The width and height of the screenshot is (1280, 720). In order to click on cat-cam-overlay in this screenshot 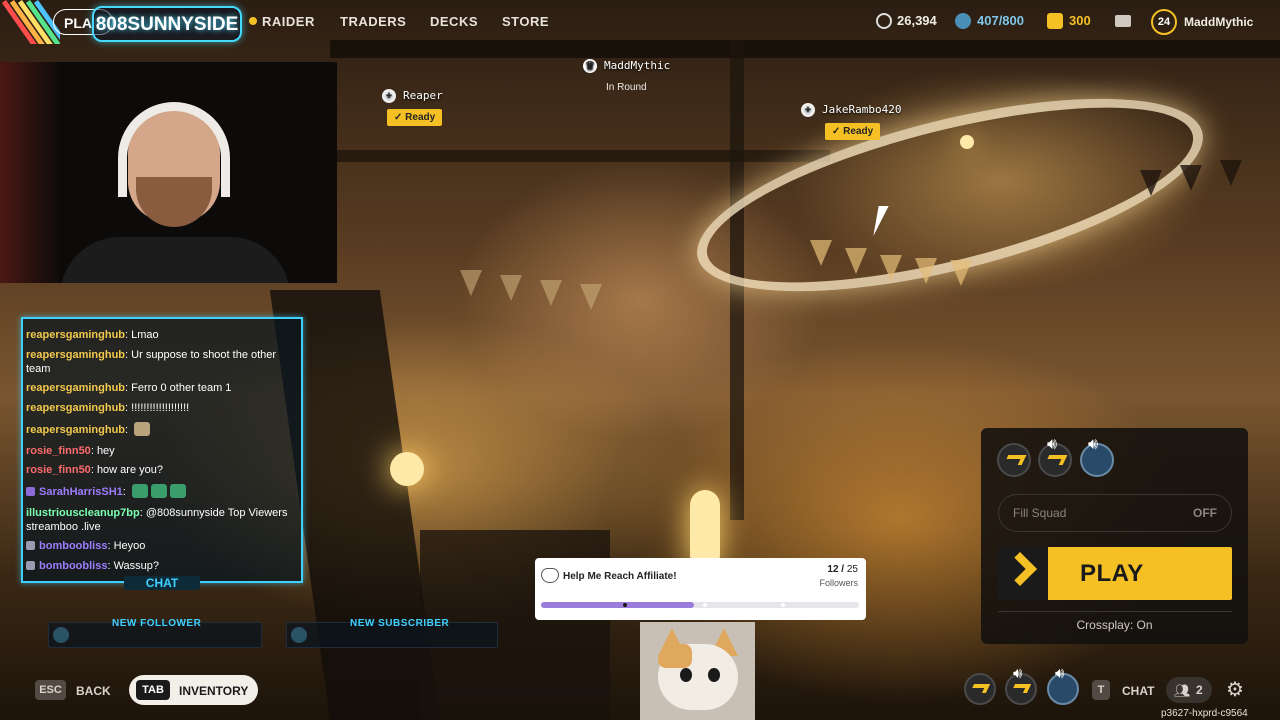, I will do `click(697, 671)`.